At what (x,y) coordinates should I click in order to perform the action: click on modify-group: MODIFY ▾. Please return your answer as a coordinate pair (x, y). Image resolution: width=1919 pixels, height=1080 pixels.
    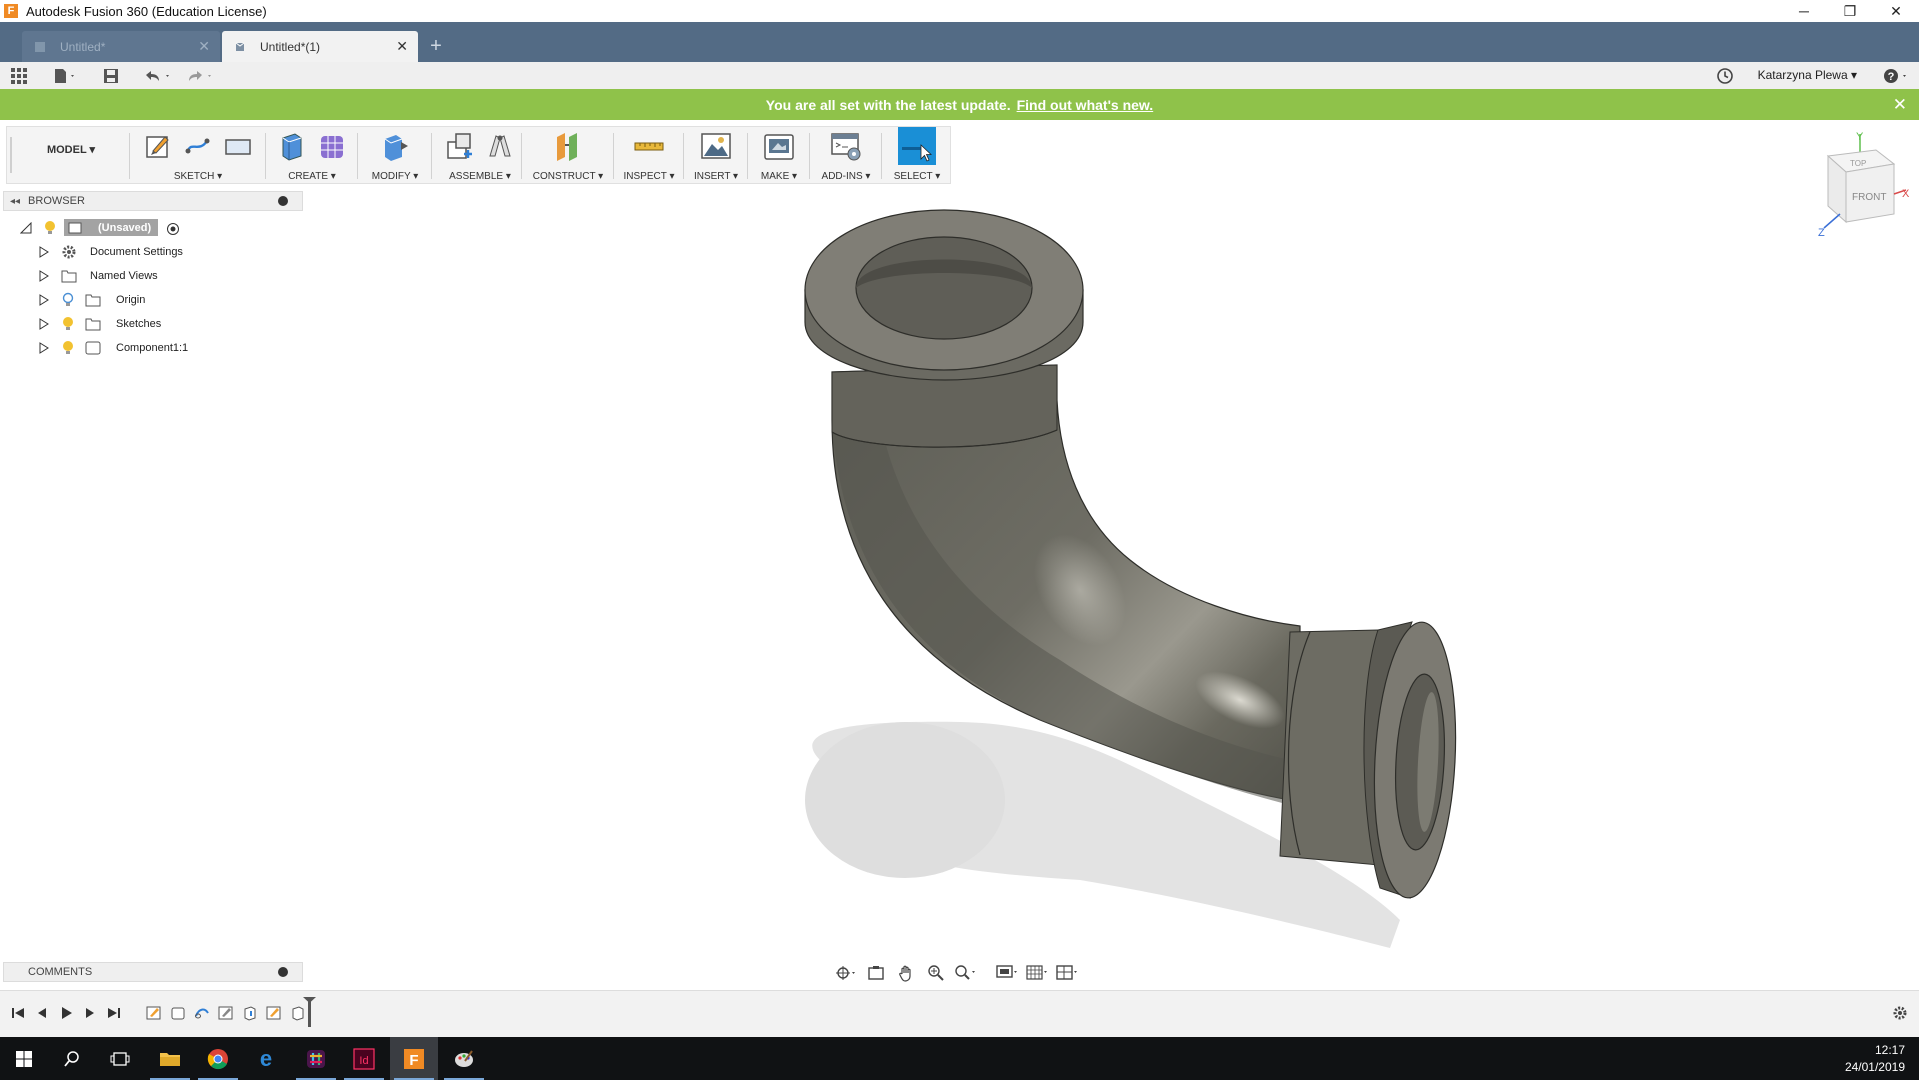
    Looking at the image, I should click on (395, 156).